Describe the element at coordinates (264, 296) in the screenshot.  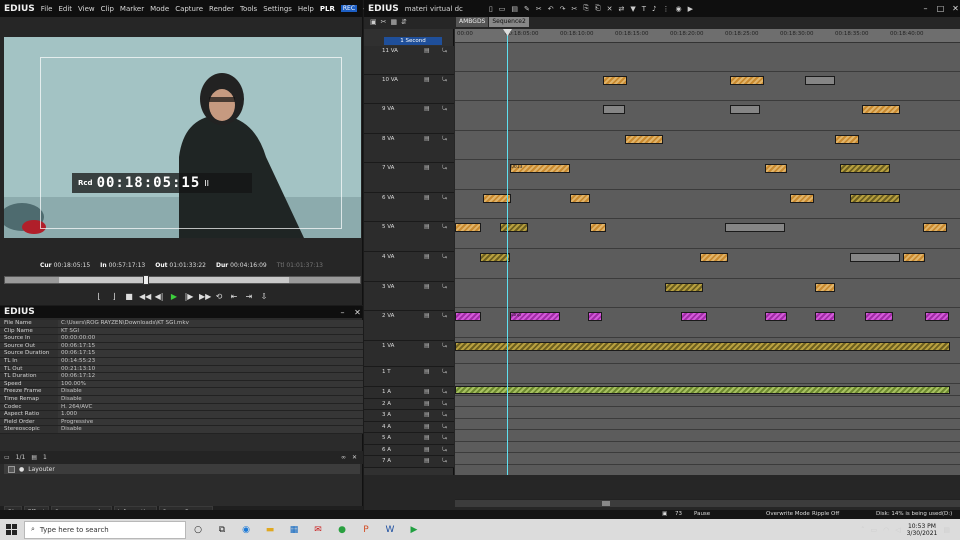
I see `export-icon: ⇩` at that location.